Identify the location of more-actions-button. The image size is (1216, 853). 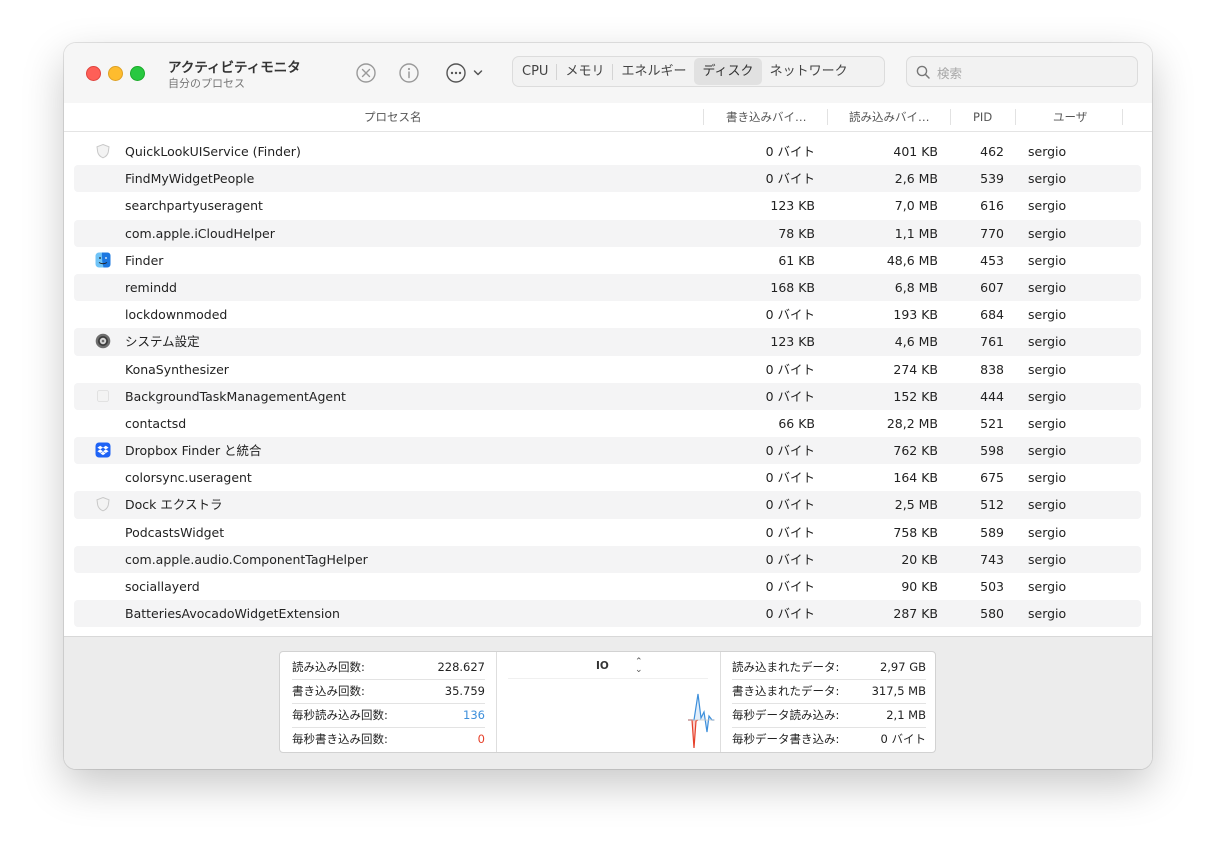
(465, 73).